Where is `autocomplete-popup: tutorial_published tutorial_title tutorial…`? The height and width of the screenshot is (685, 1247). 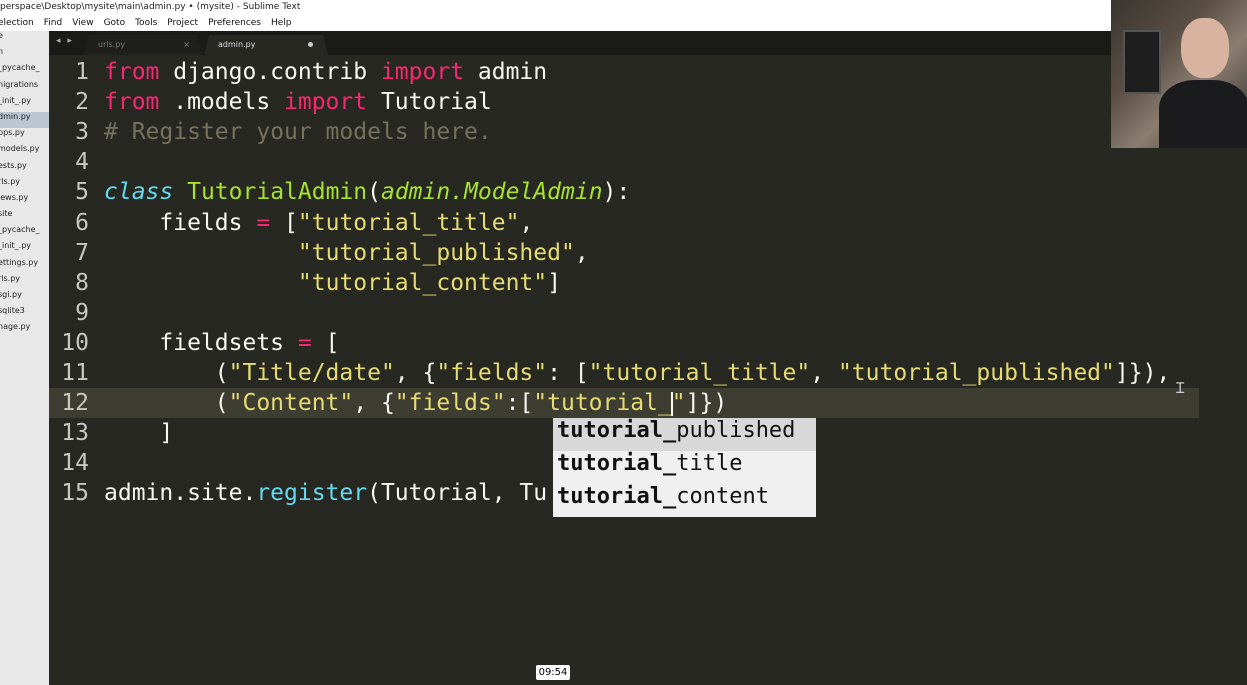
autocomplete-popup: tutorial_published tutorial_title tutorial… is located at coordinates (684, 467).